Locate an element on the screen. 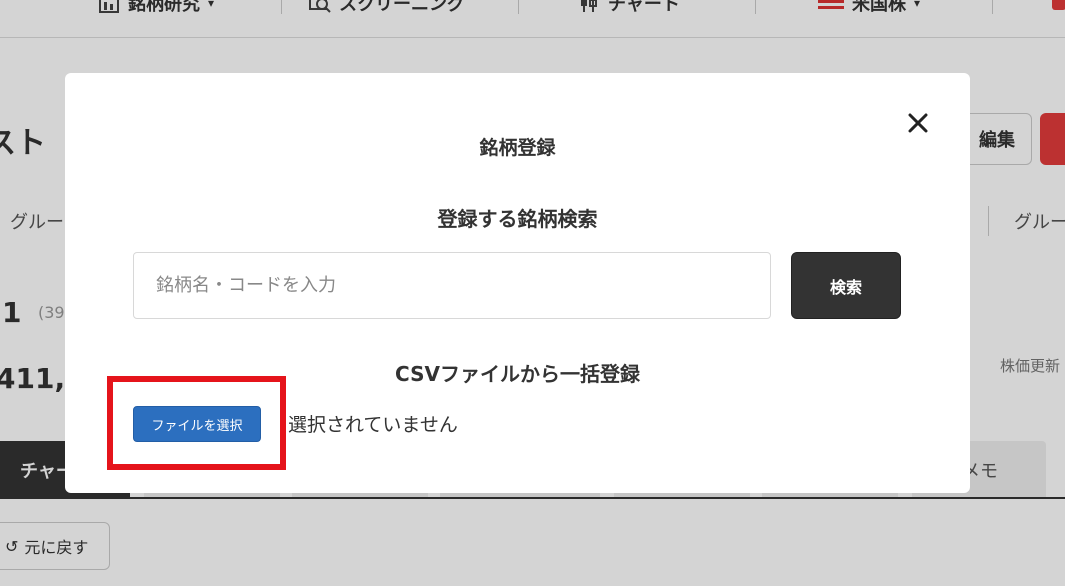 This screenshot has height=586, width=1065. file-status-text: 選択されていません is located at coordinates (373, 425).